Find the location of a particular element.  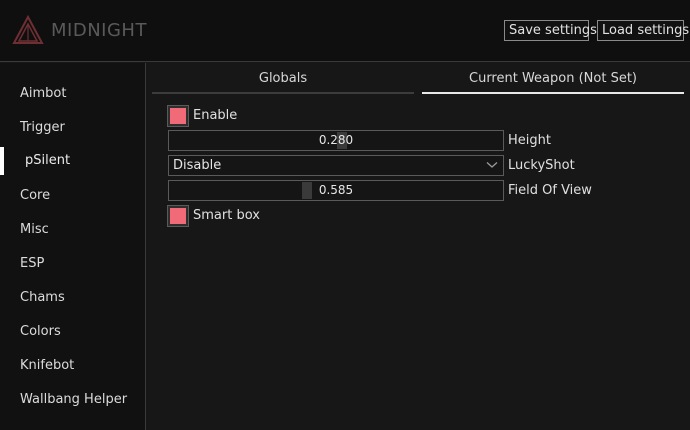

sidebar-item-label: ESP is located at coordinates (32, 263).